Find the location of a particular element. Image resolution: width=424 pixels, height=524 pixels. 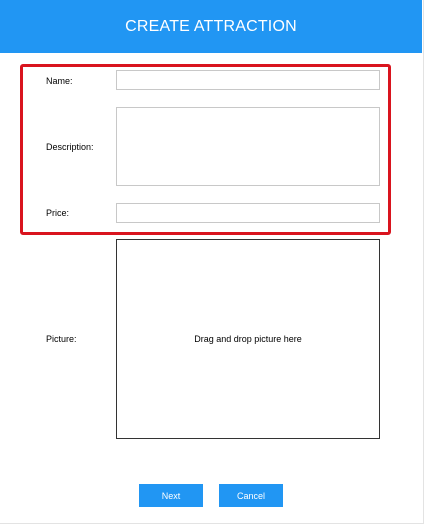

page-title: CREATE ATTRACTION is located at coordinates (211, 26).